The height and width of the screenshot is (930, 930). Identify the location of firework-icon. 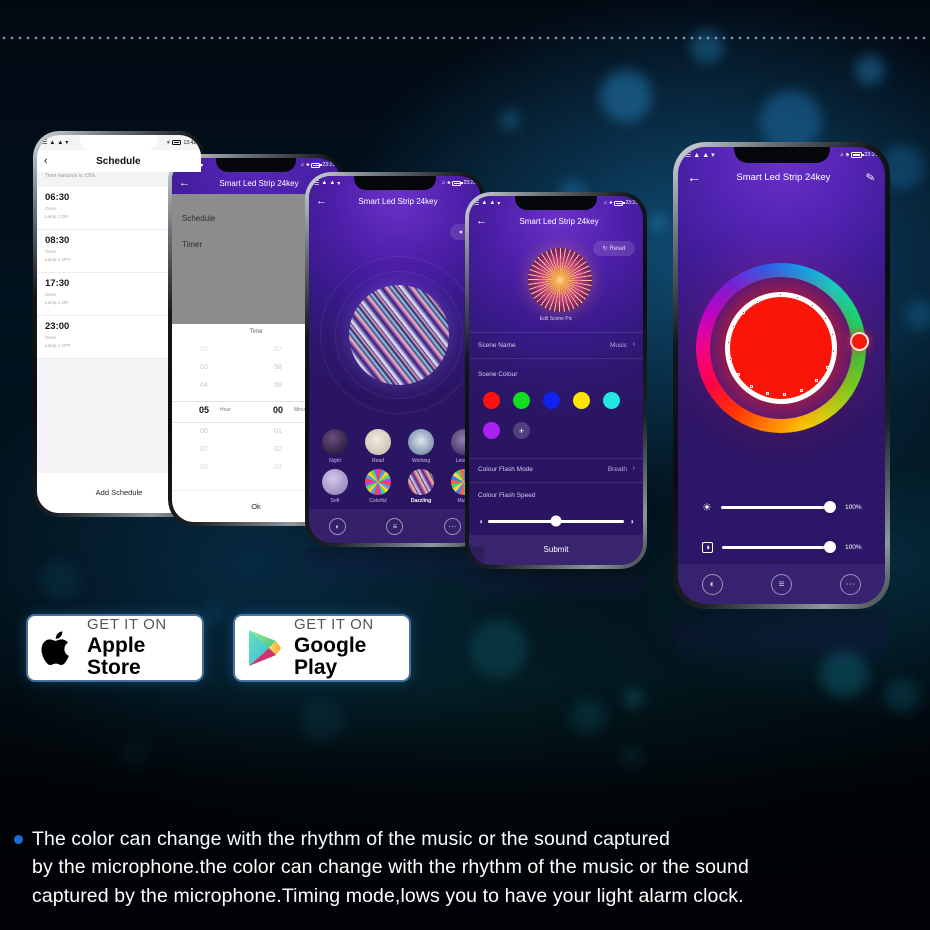
(560, 280).